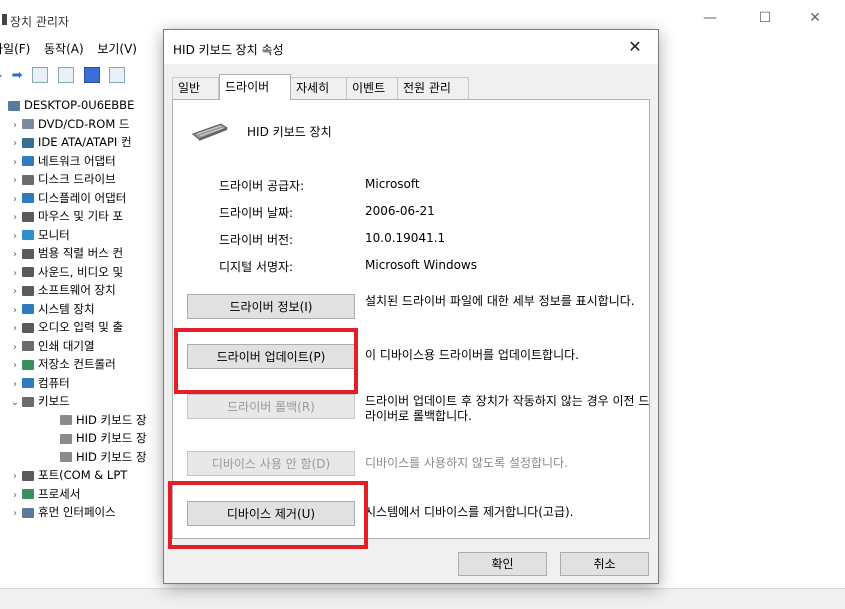 The height and width of the screenshot is (609, 845). Describe the element at coordinates (15, 49) in the screenshot. I see `menu-file: 파일(F)` at that location.